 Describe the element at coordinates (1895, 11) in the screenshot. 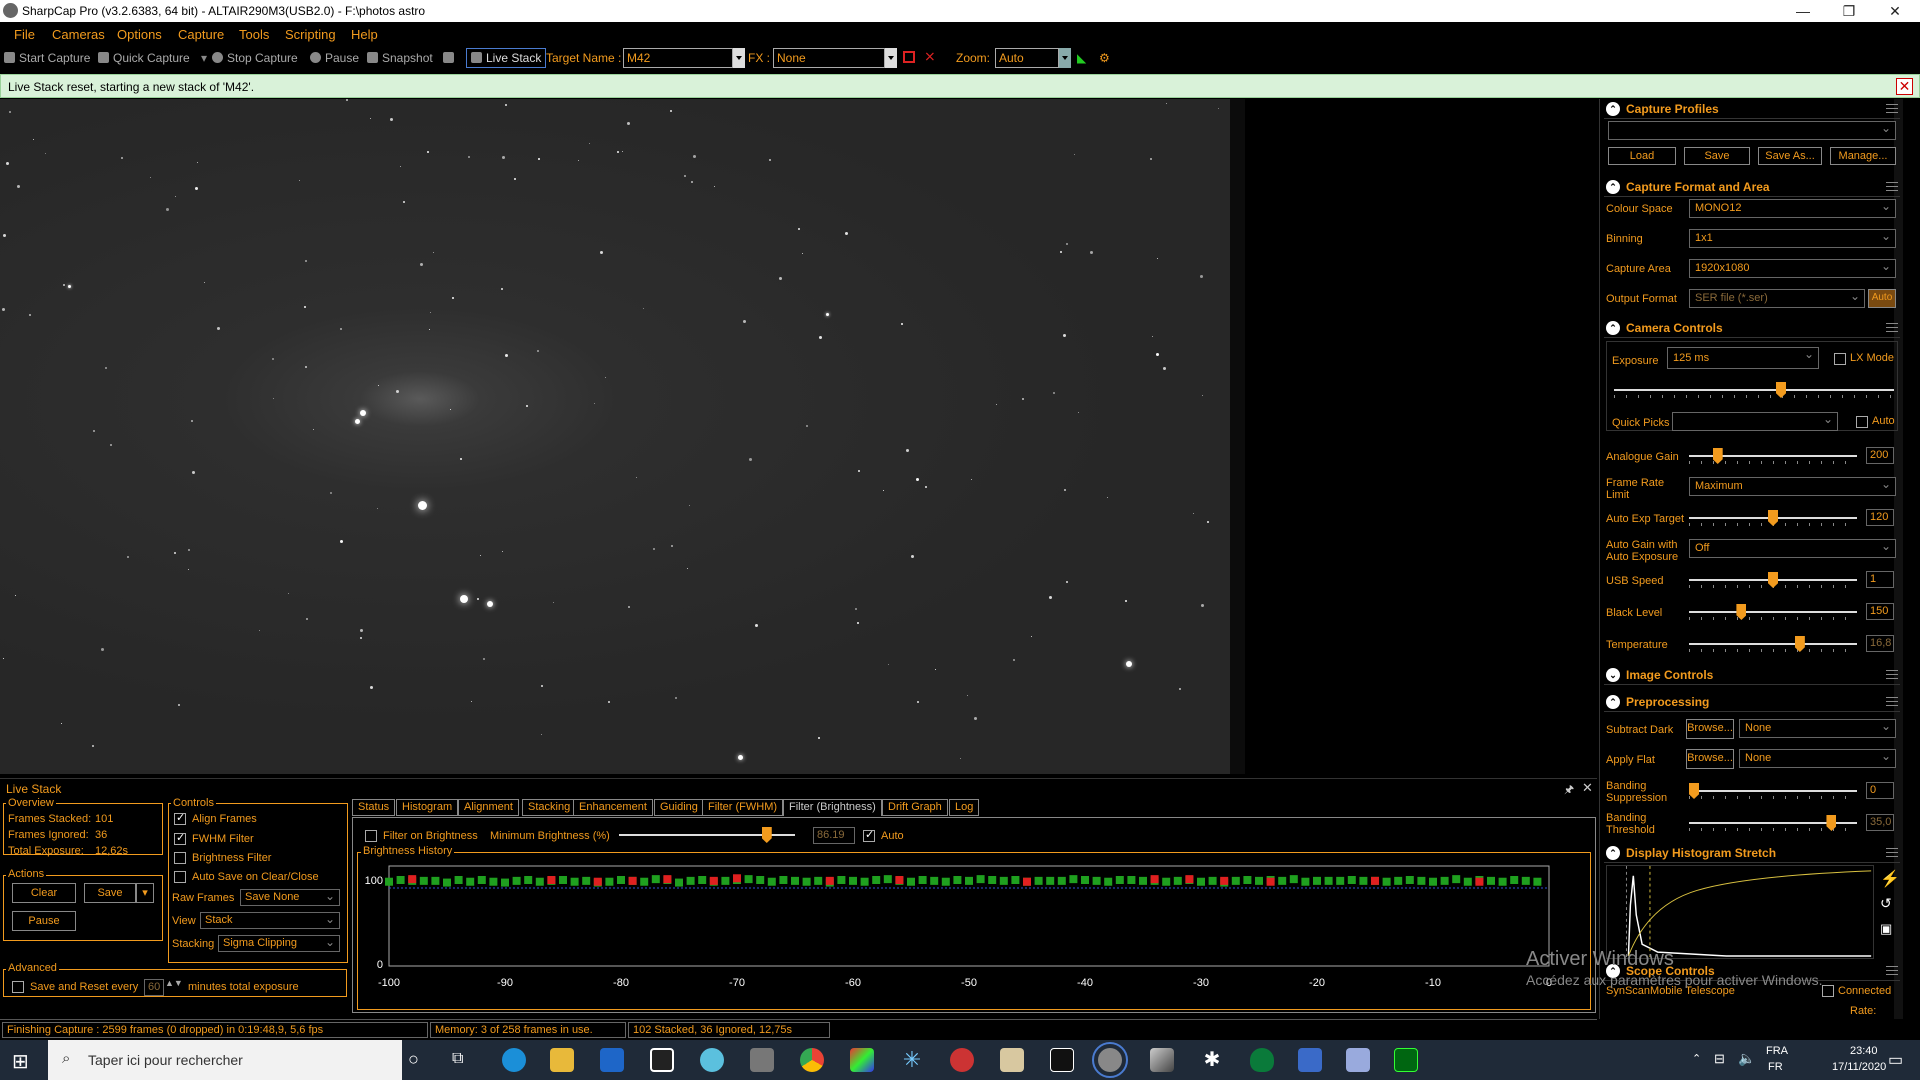

I see `close-button: ✕` at that location.